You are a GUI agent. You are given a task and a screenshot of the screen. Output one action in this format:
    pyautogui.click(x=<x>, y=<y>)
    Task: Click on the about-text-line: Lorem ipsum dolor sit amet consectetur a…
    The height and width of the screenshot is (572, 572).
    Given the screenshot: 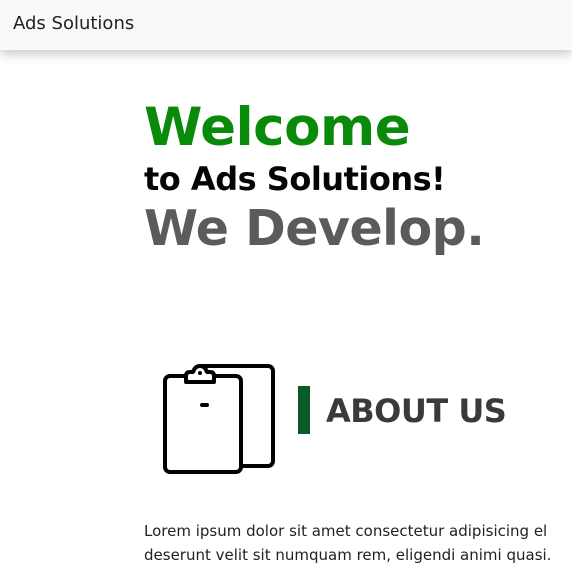 What is the action you would take?
    pyautogui.click(x=346, y=531)
    